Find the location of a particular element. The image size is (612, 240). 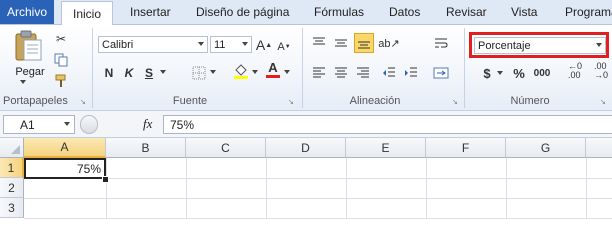

cut-button: ✂ is located at coordinates (61, 39).